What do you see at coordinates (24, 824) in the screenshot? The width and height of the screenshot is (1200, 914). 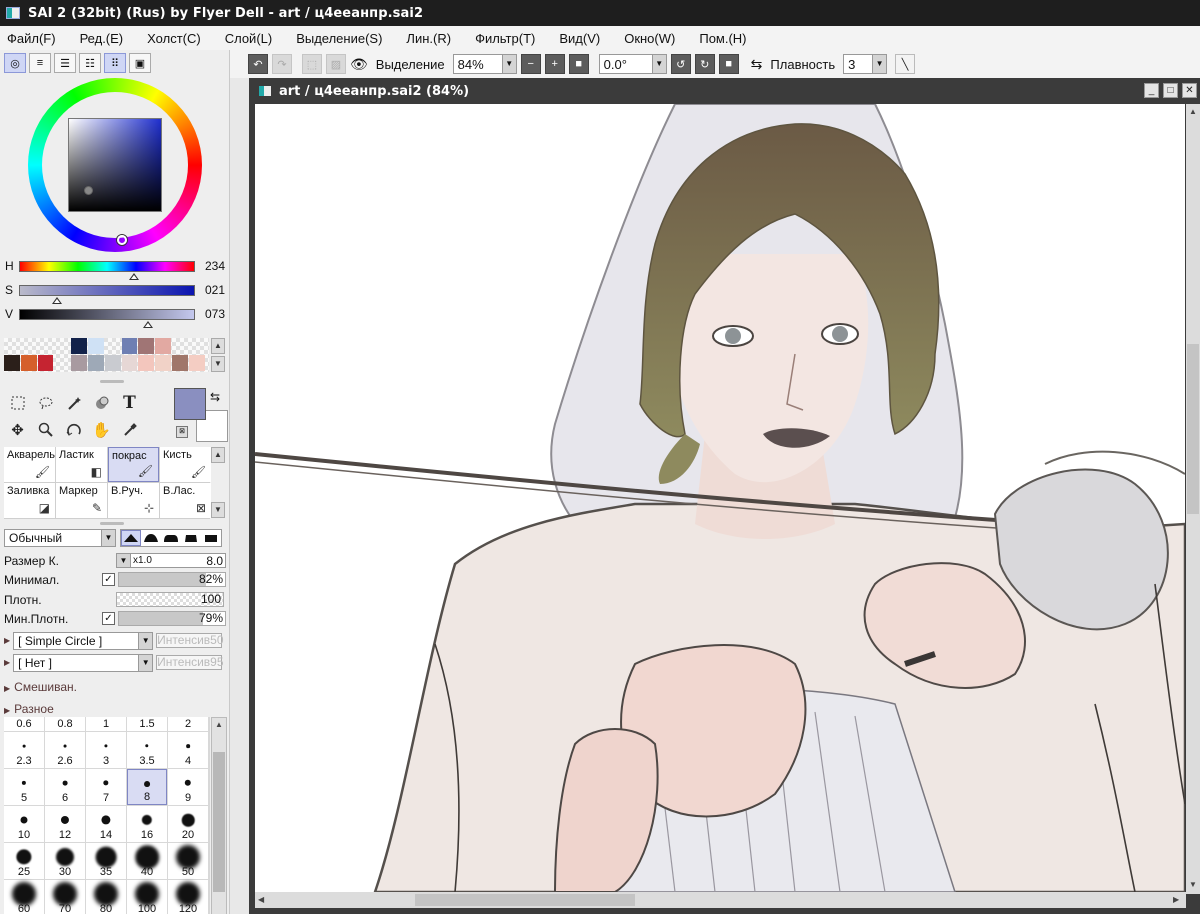 I see `size-preset: 10` at bounding box center [24, 824].